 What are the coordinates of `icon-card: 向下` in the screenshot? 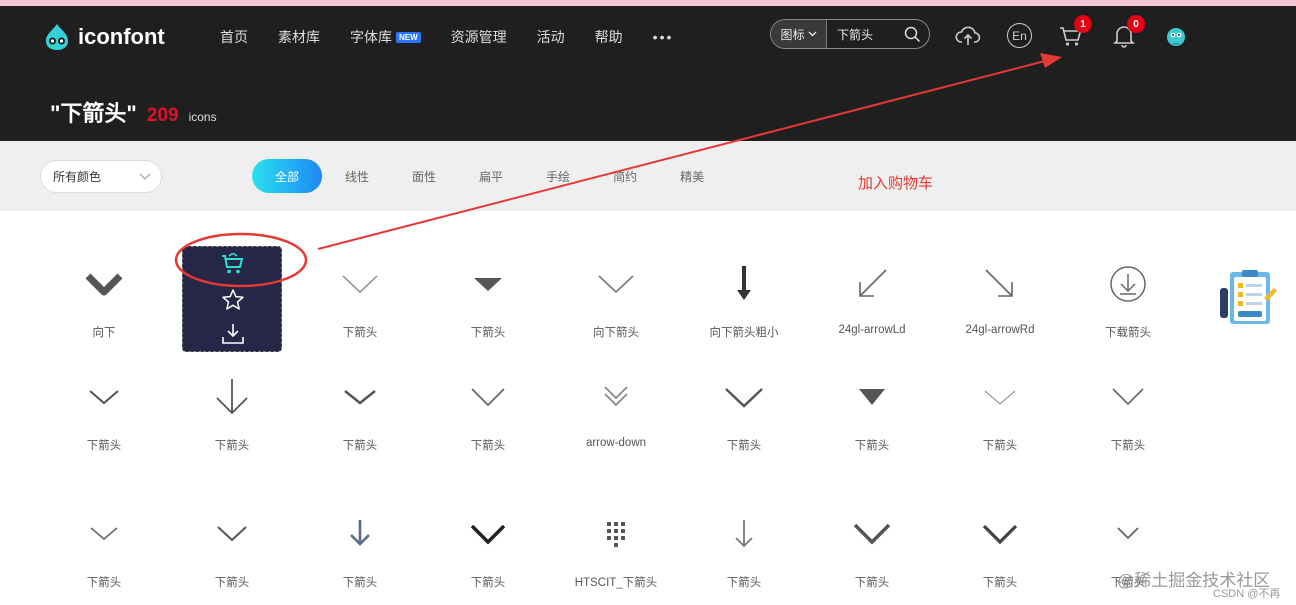 It's located at (104, 290).